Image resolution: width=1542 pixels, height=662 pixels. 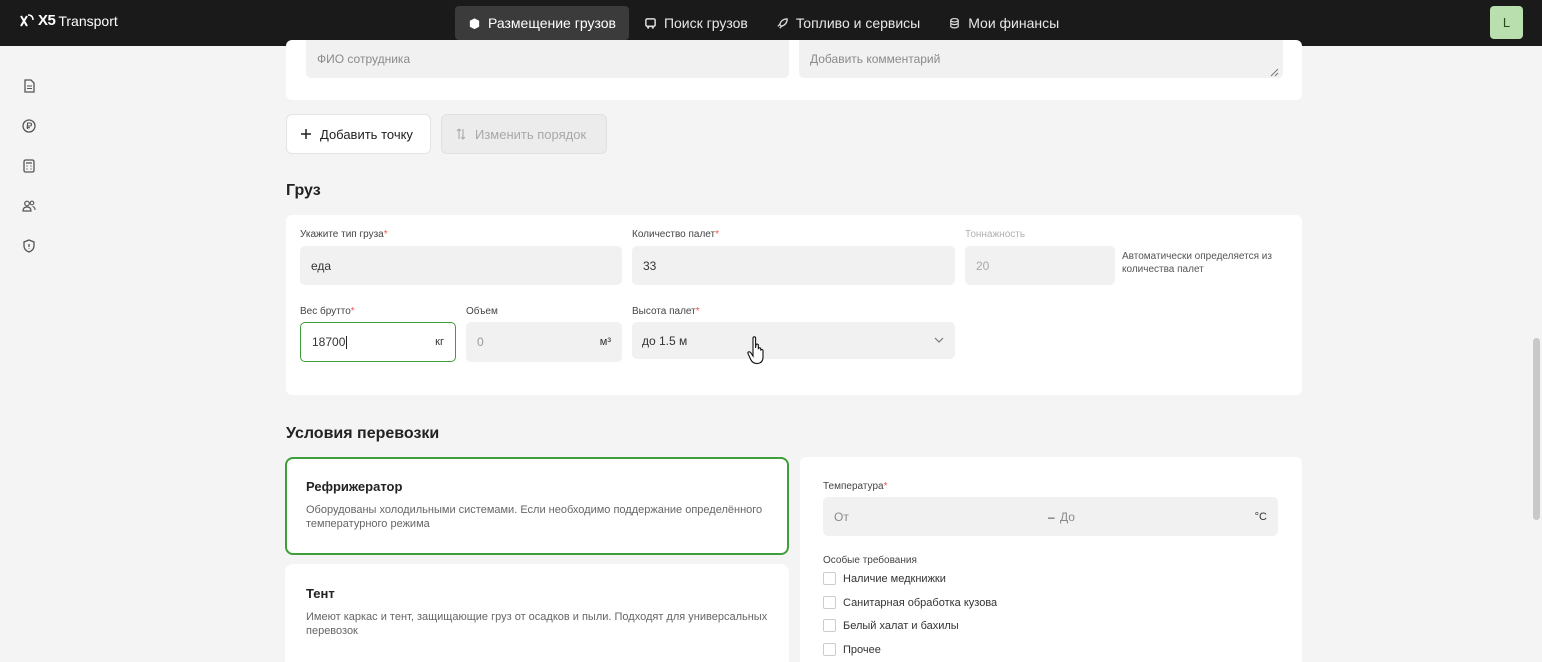 I want to click on requirement-white-coat: Белый халат и бахилы, so click(x=891, y=625).